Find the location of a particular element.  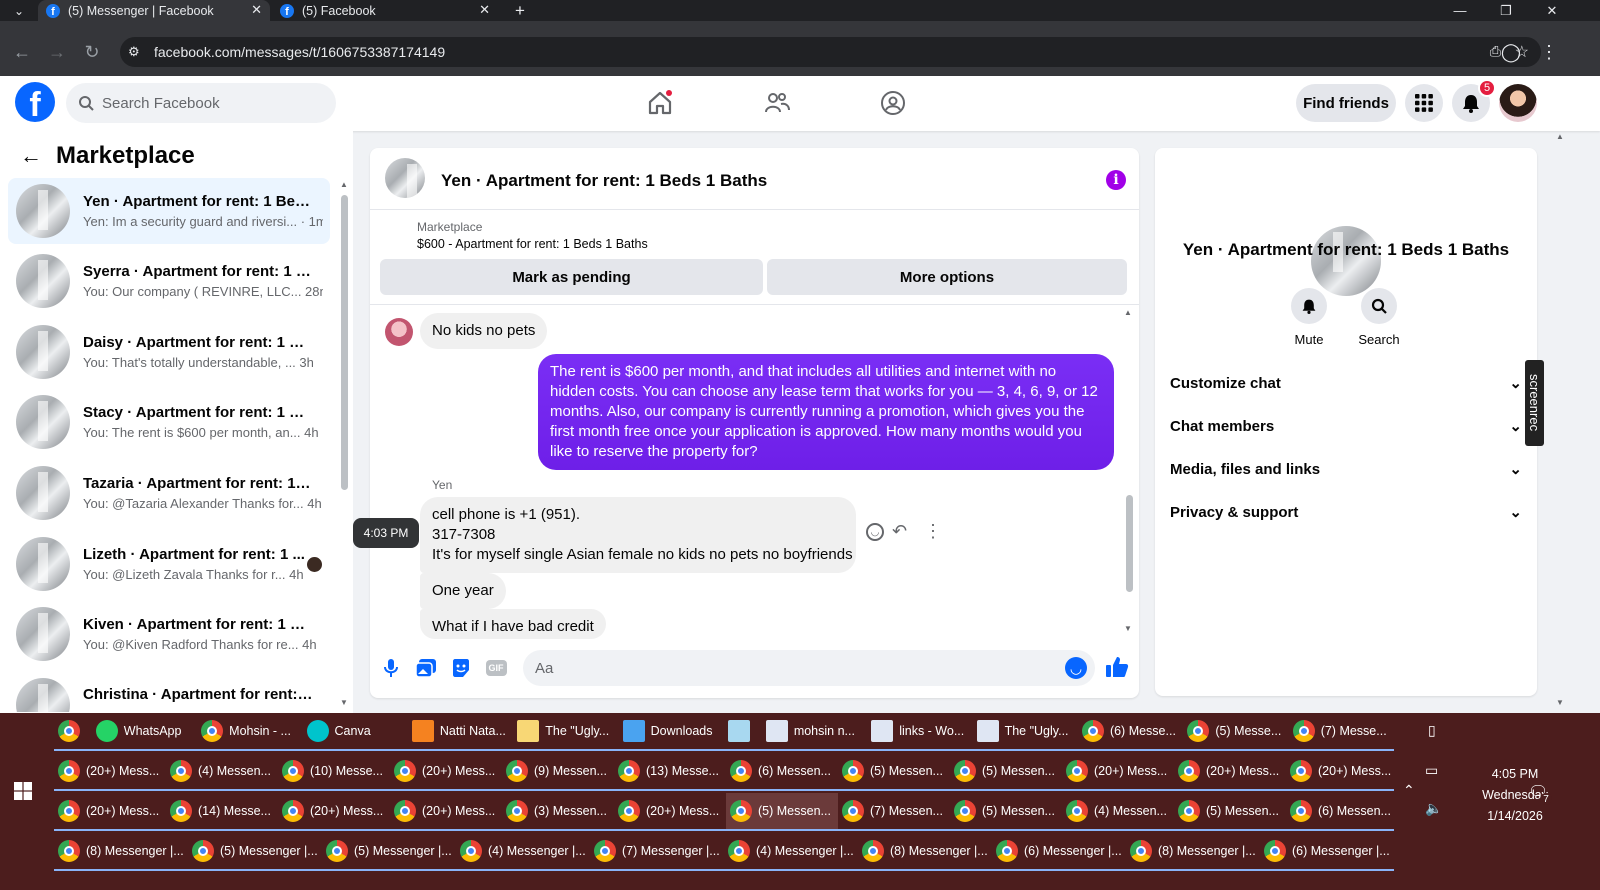

sticker-icon is located at coordinates (461, 668).